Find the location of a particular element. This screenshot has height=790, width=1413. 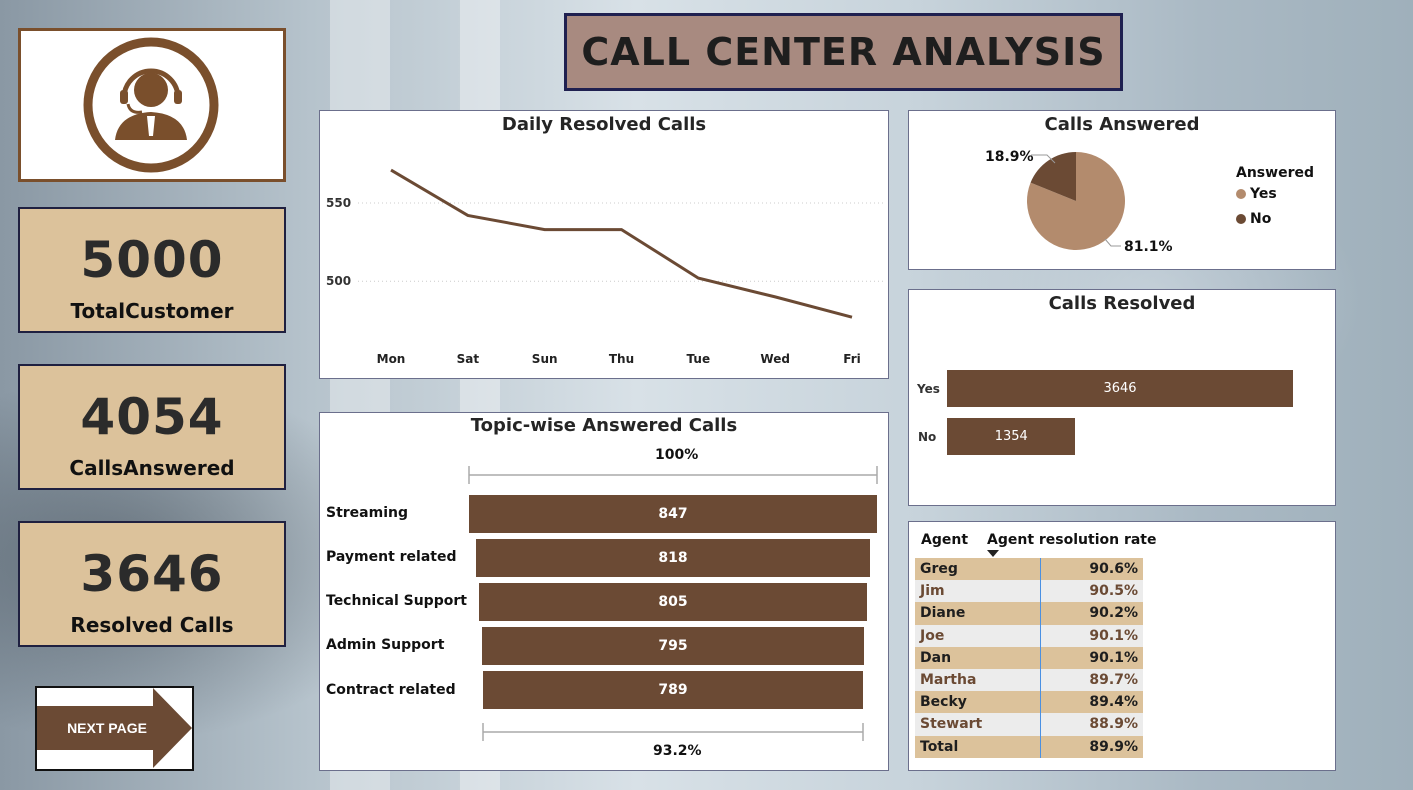

data-label: 805 is located at coordinates (673, 602).